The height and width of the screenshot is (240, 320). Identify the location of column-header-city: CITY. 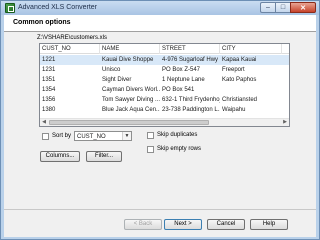
(251, 49).